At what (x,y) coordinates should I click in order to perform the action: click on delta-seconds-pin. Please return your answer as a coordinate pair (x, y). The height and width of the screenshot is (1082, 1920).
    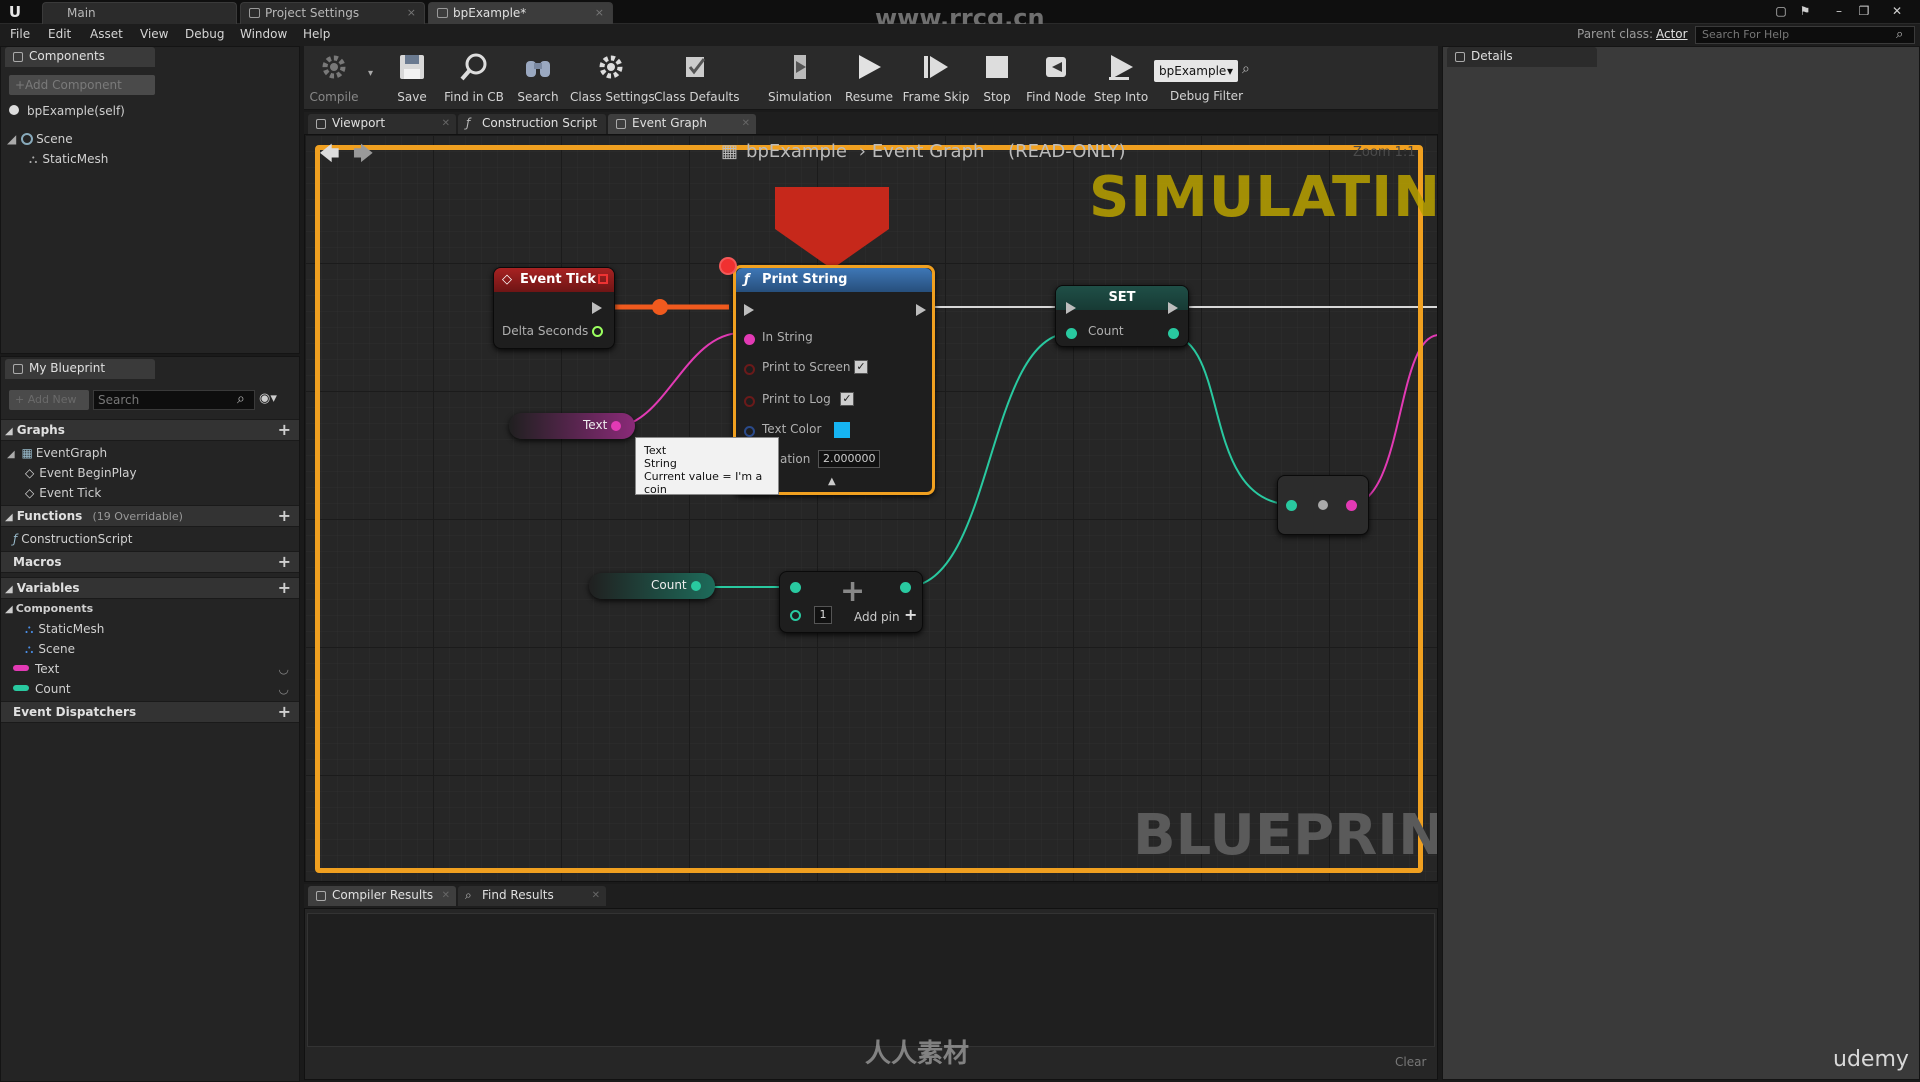
    Looking at the image, I should click on (597, 331).